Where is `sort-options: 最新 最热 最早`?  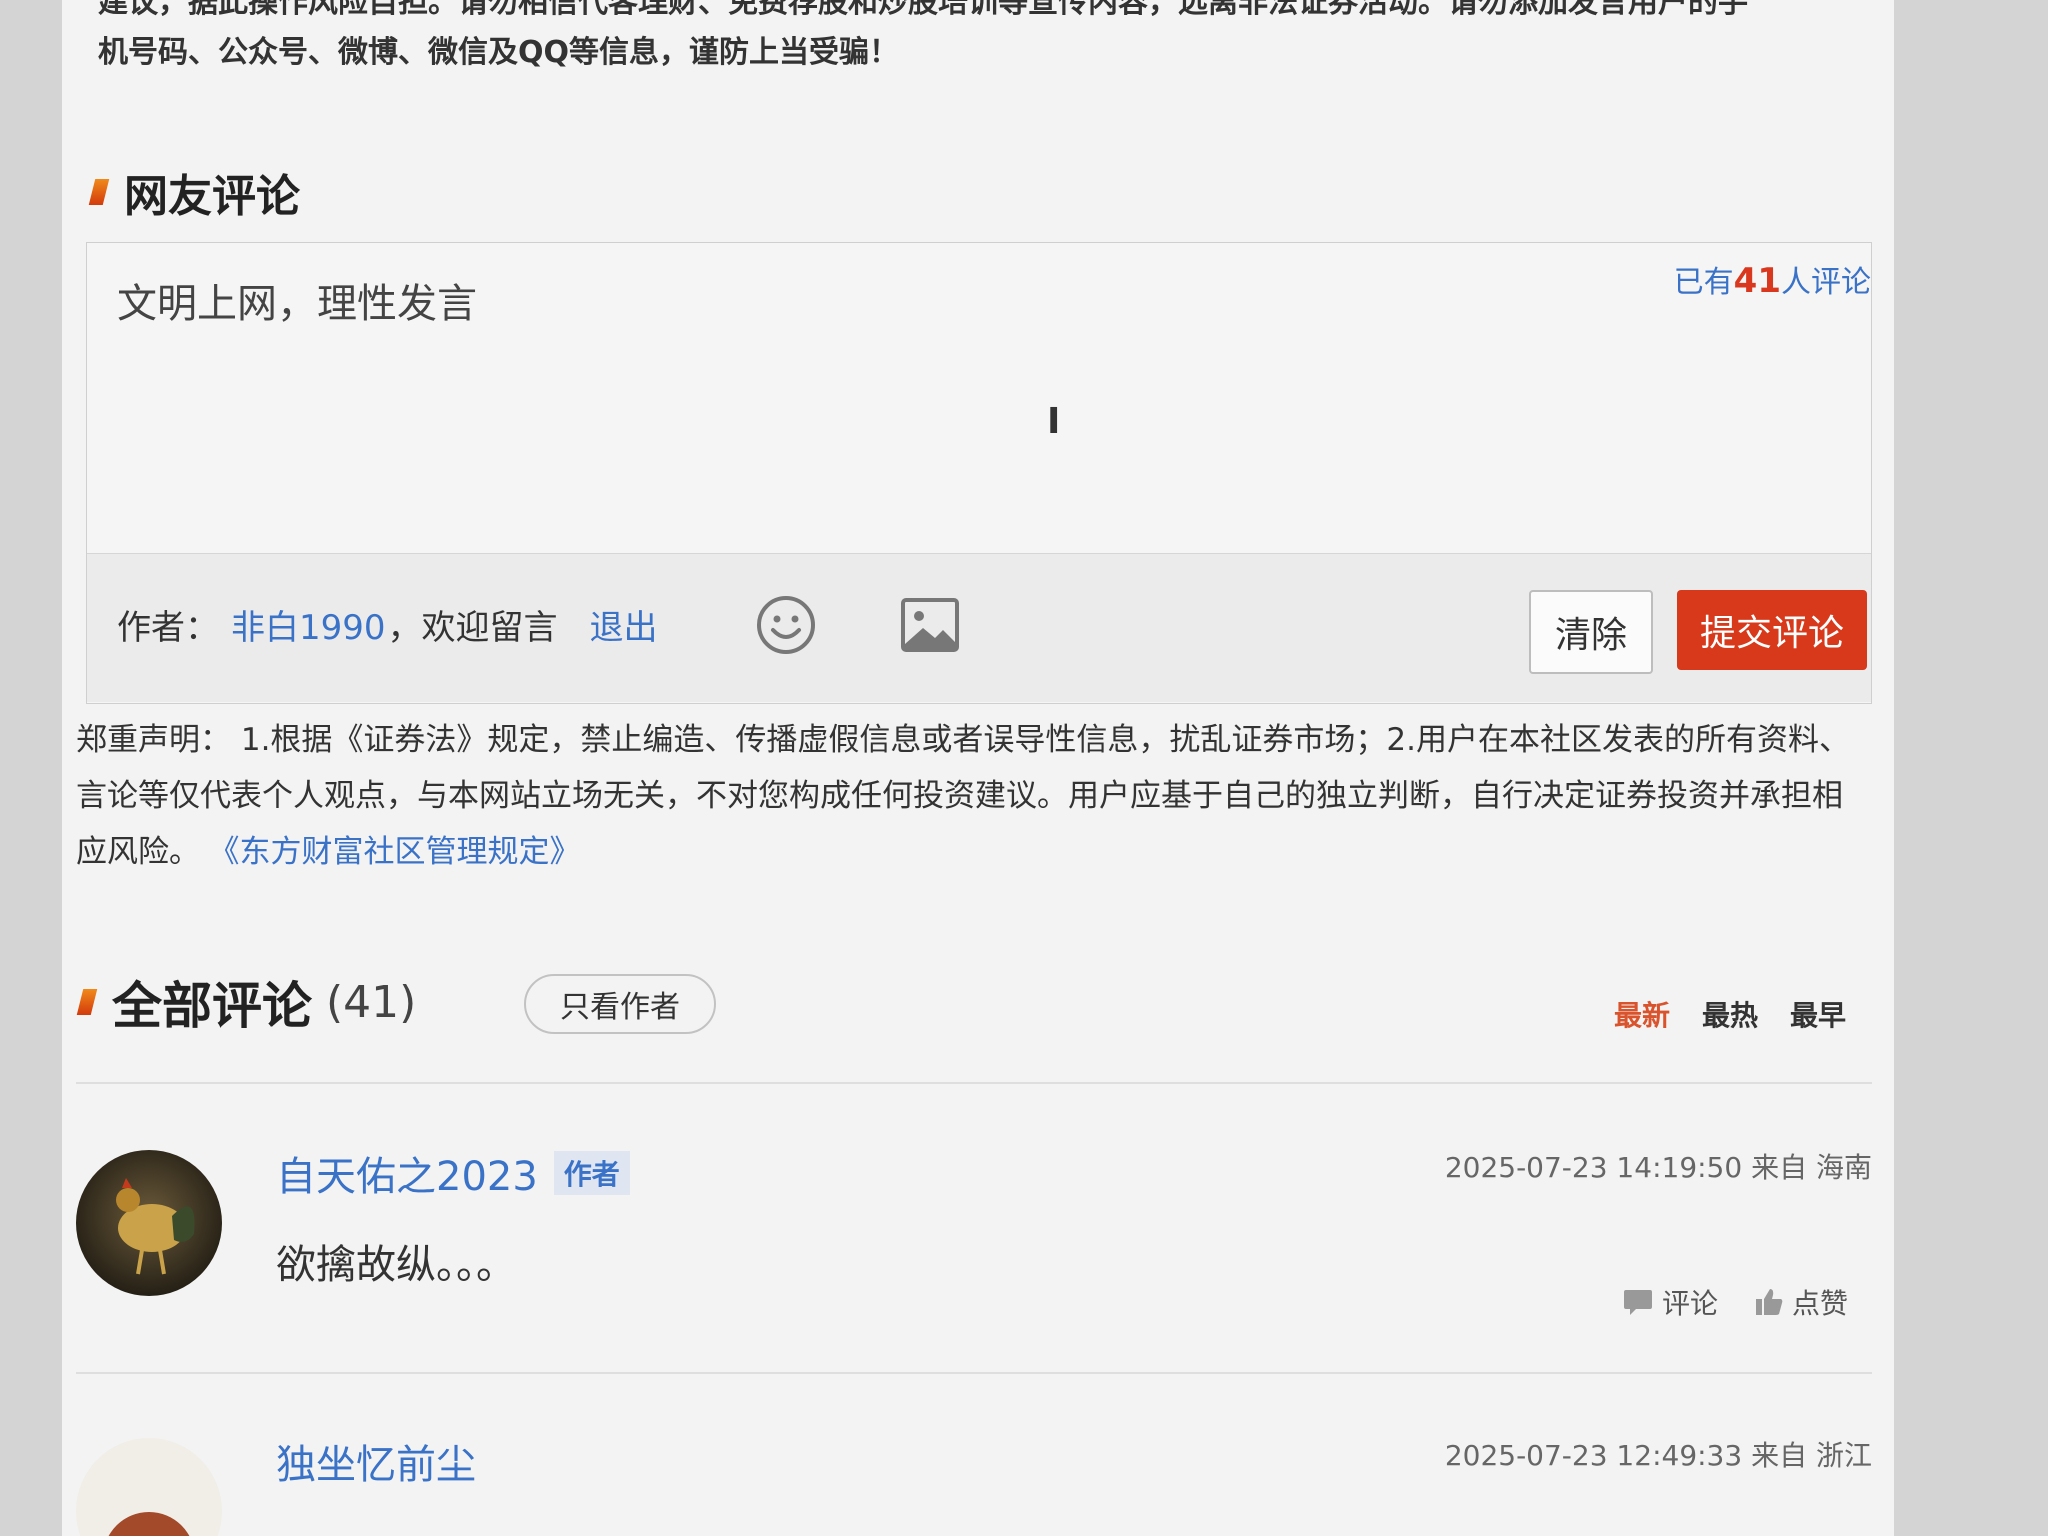 sort-options: 最新 最热 最早 is located at coordinates (1730, 1014).